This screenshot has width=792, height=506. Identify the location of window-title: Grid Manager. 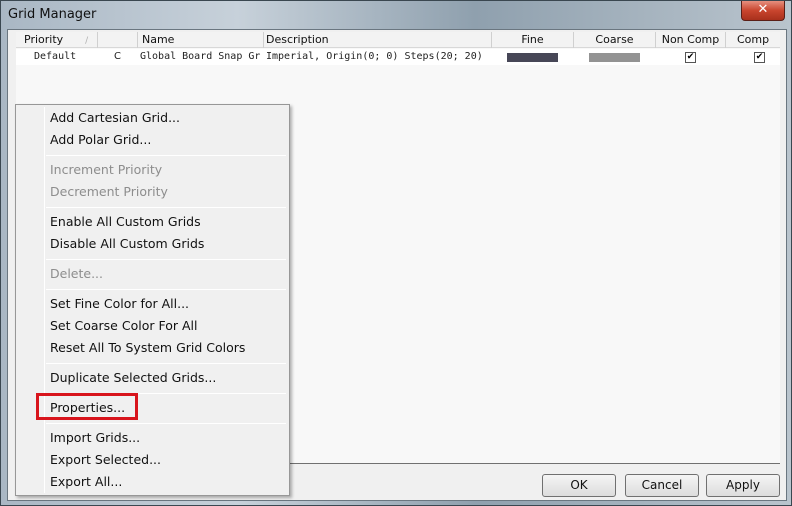
(52, 14).